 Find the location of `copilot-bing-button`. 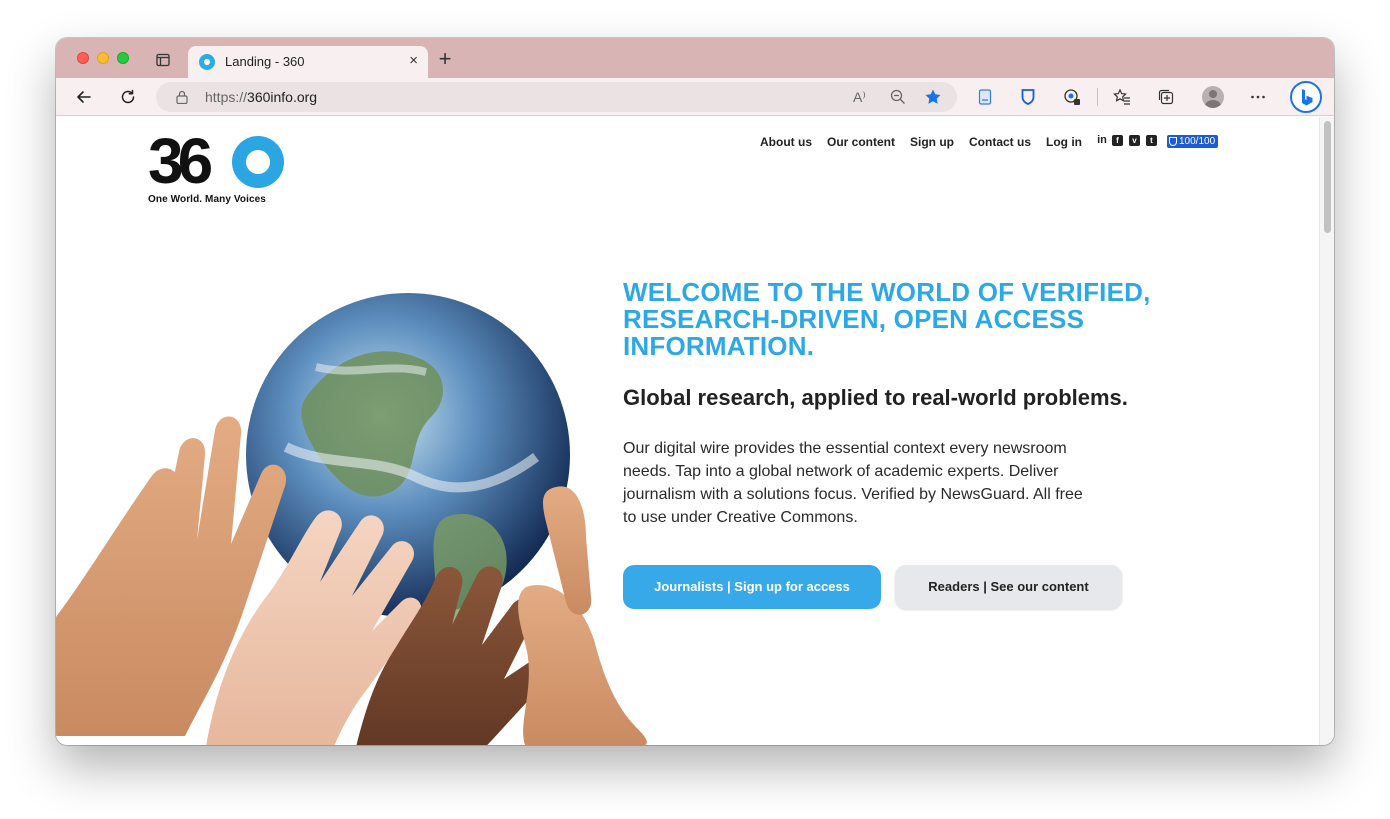

copilot-bing-button is located at coordinates (1306, 97).